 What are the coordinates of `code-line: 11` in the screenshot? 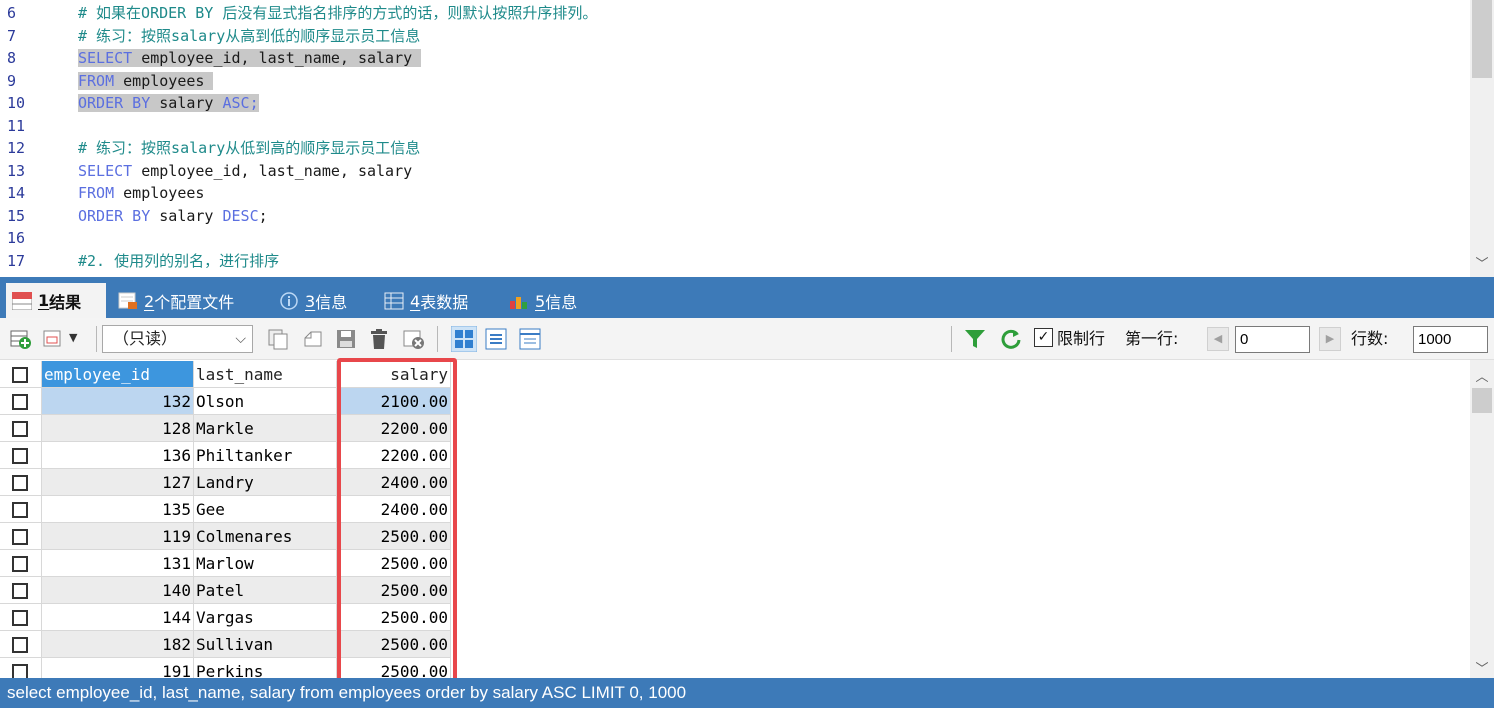 It's located at (735, 126).